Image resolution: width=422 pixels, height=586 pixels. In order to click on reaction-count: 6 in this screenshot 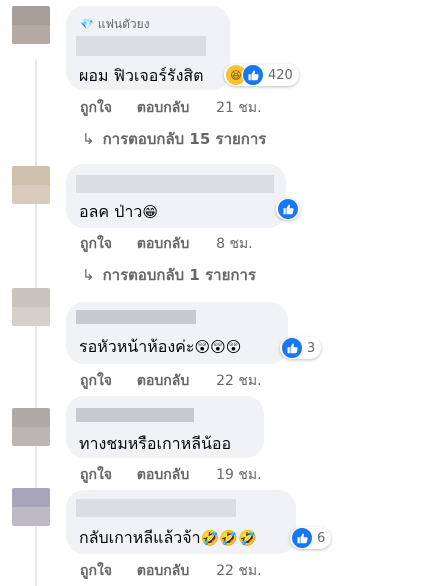, I will do `click(321, 538)`.